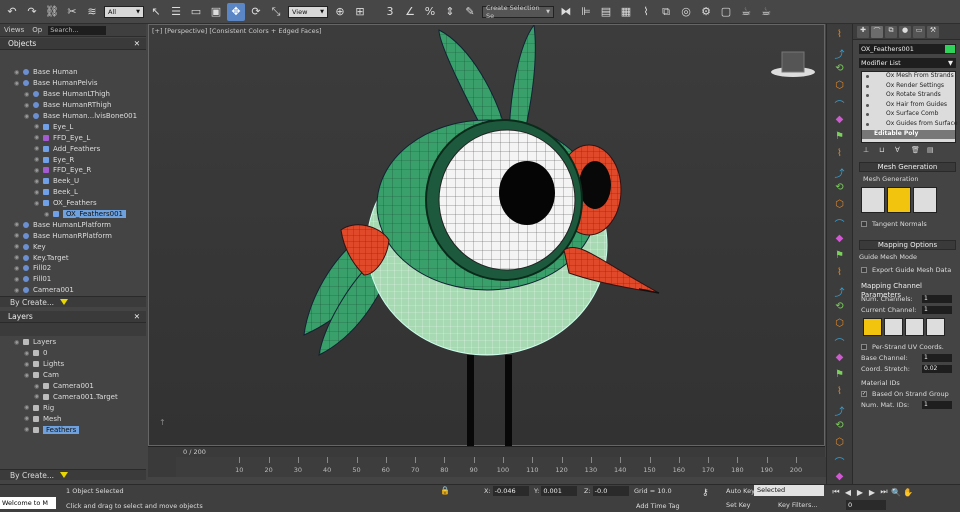 The image size is (960, 512). I want to click on select-by-name-icon: ☰, so click(176, 12).